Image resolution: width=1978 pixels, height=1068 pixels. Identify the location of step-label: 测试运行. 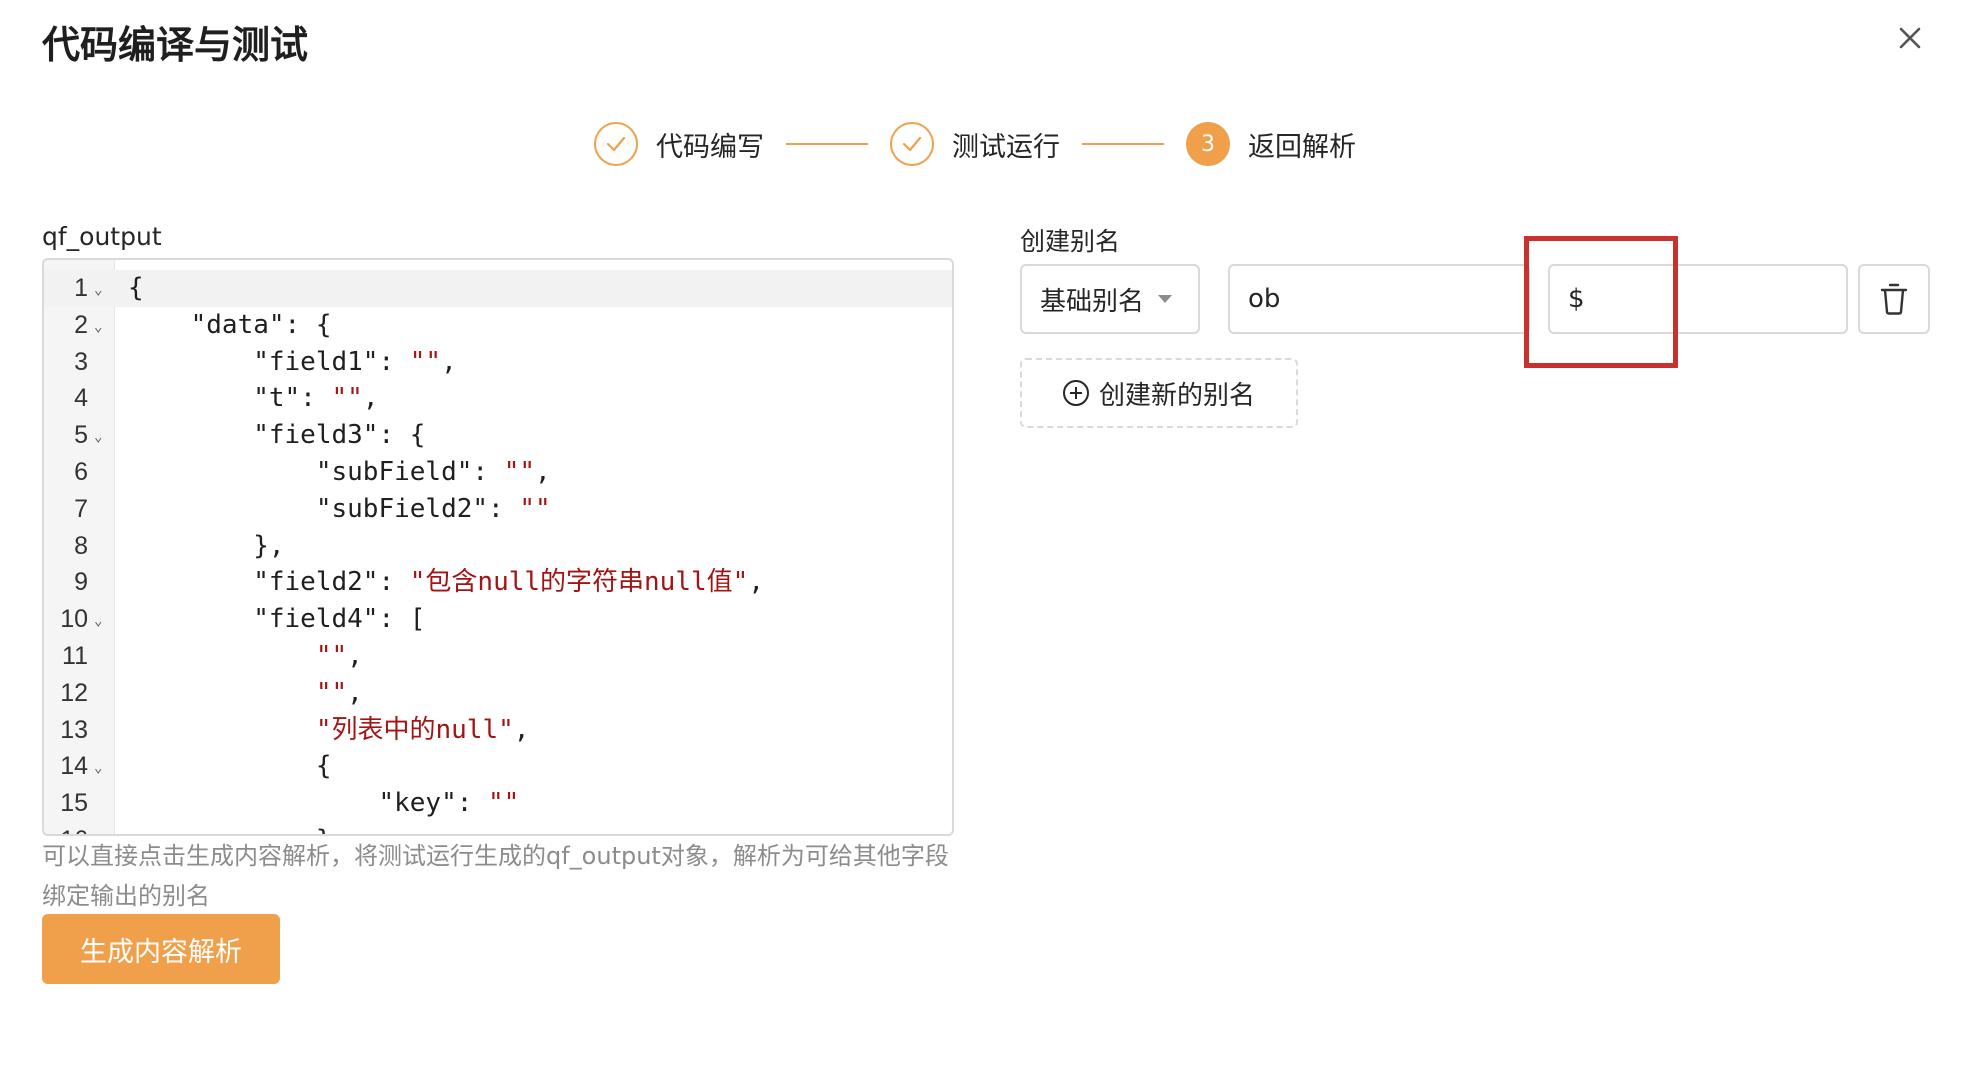
(1006, 147).